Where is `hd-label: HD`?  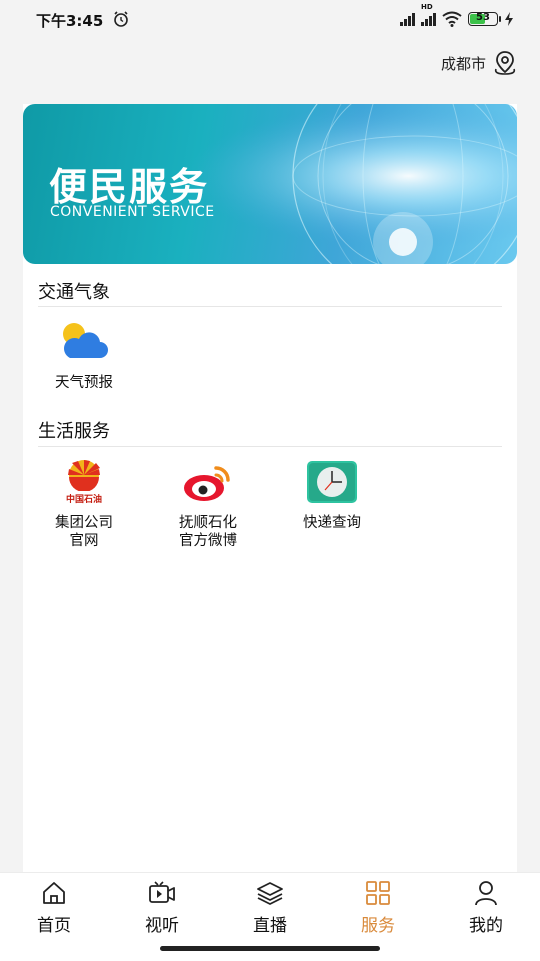 hd-label: HD is located at coordinates (427, 7).